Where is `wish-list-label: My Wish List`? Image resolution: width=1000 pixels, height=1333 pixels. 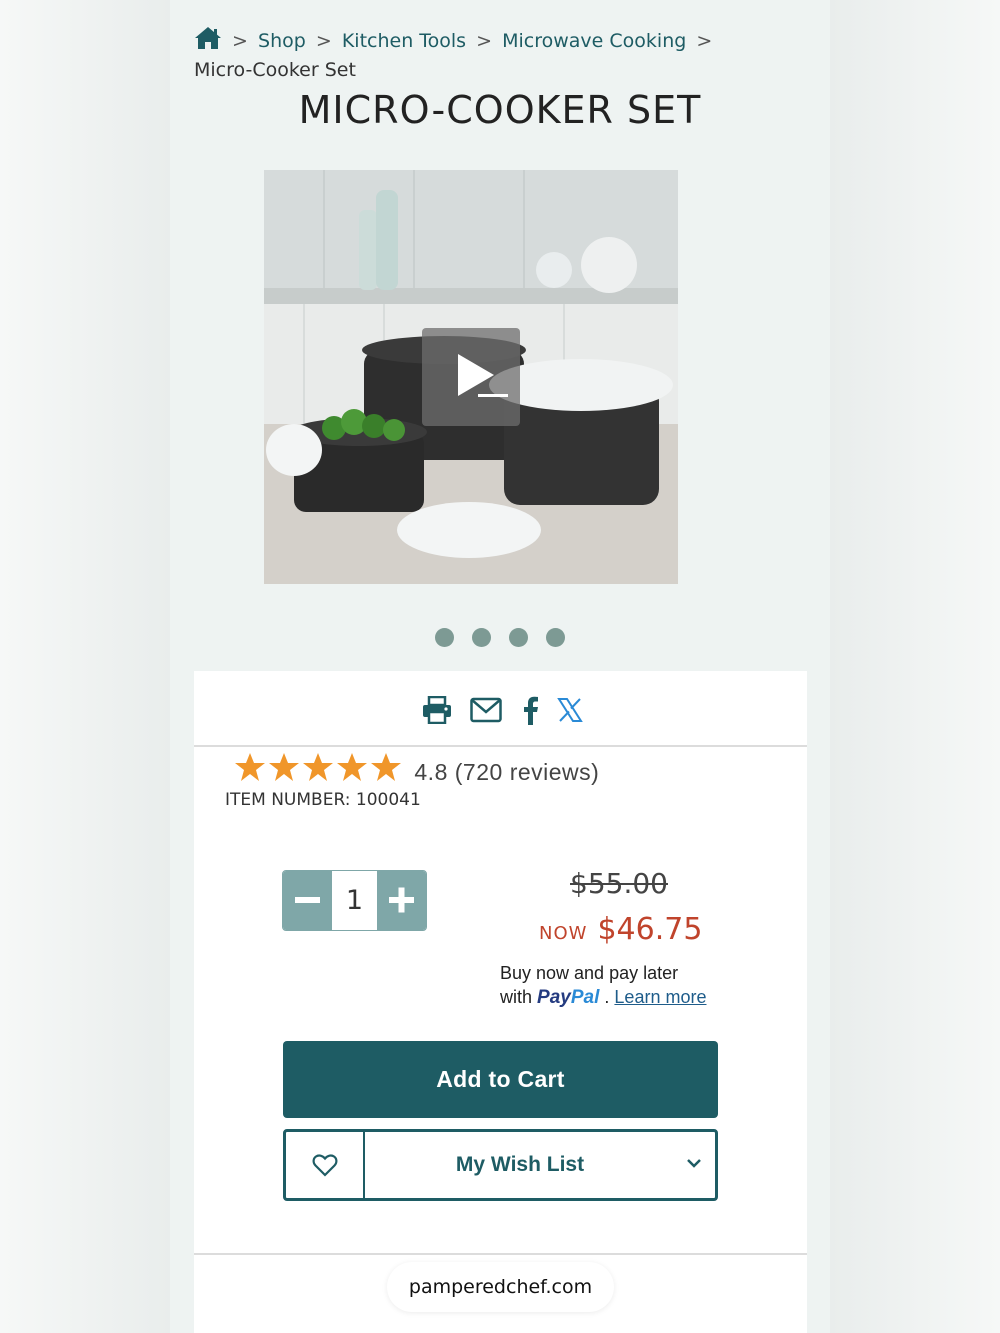
wish-list-label: My Wish List is located at coordinates (520, 1164).